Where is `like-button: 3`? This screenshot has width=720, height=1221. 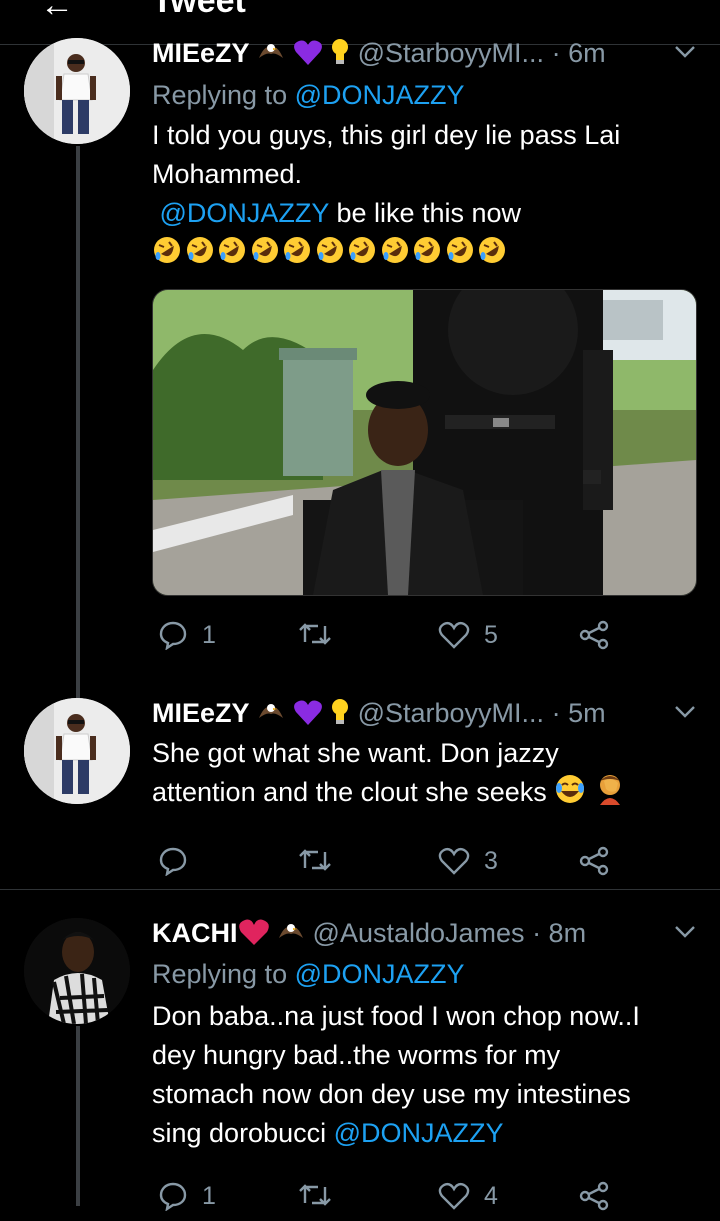 like-button: 3 is located at coordinates (468, 861).